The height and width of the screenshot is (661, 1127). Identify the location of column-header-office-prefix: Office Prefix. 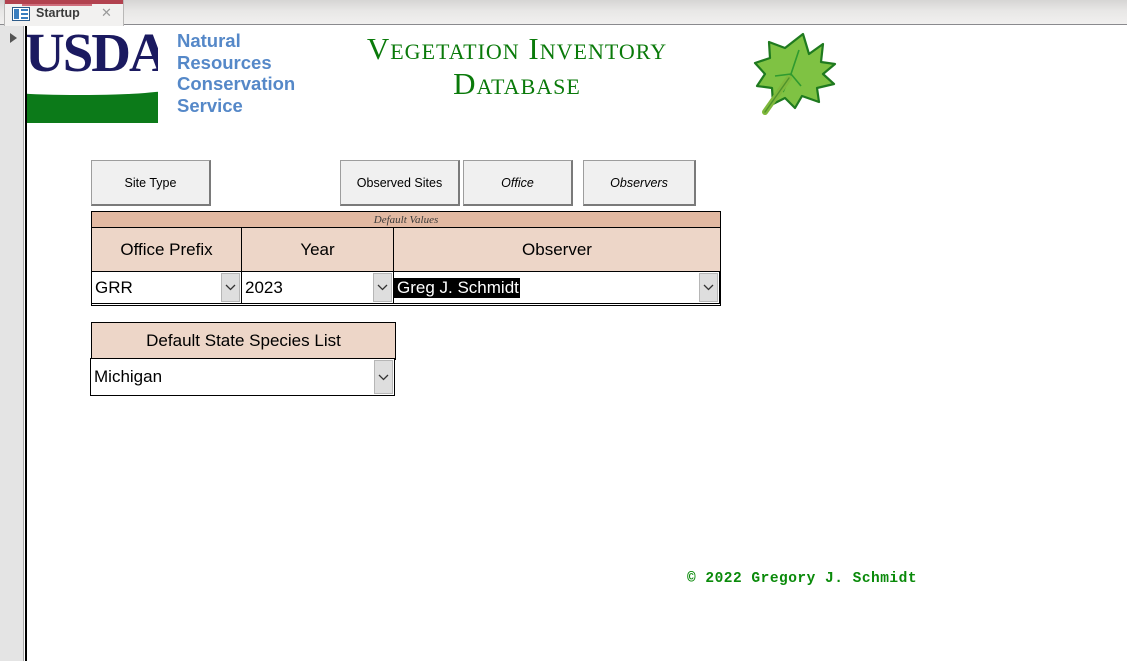
(167, 249).